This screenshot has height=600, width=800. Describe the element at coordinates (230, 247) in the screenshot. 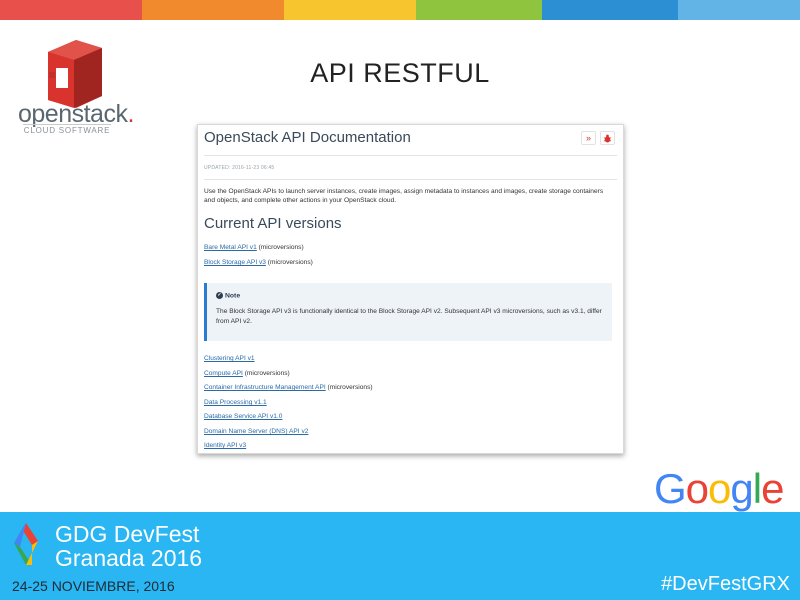

I see `api-link: Bare Metal API v1` at that location.